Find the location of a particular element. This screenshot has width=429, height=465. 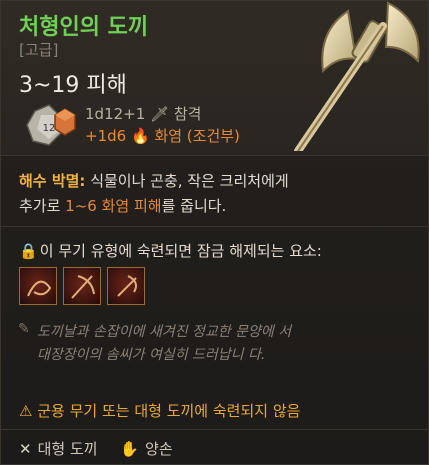

unlock-label: 이 무기 유형에 숙련되면 잠금 해제되는 요소: is located at coordinates (180, 251).